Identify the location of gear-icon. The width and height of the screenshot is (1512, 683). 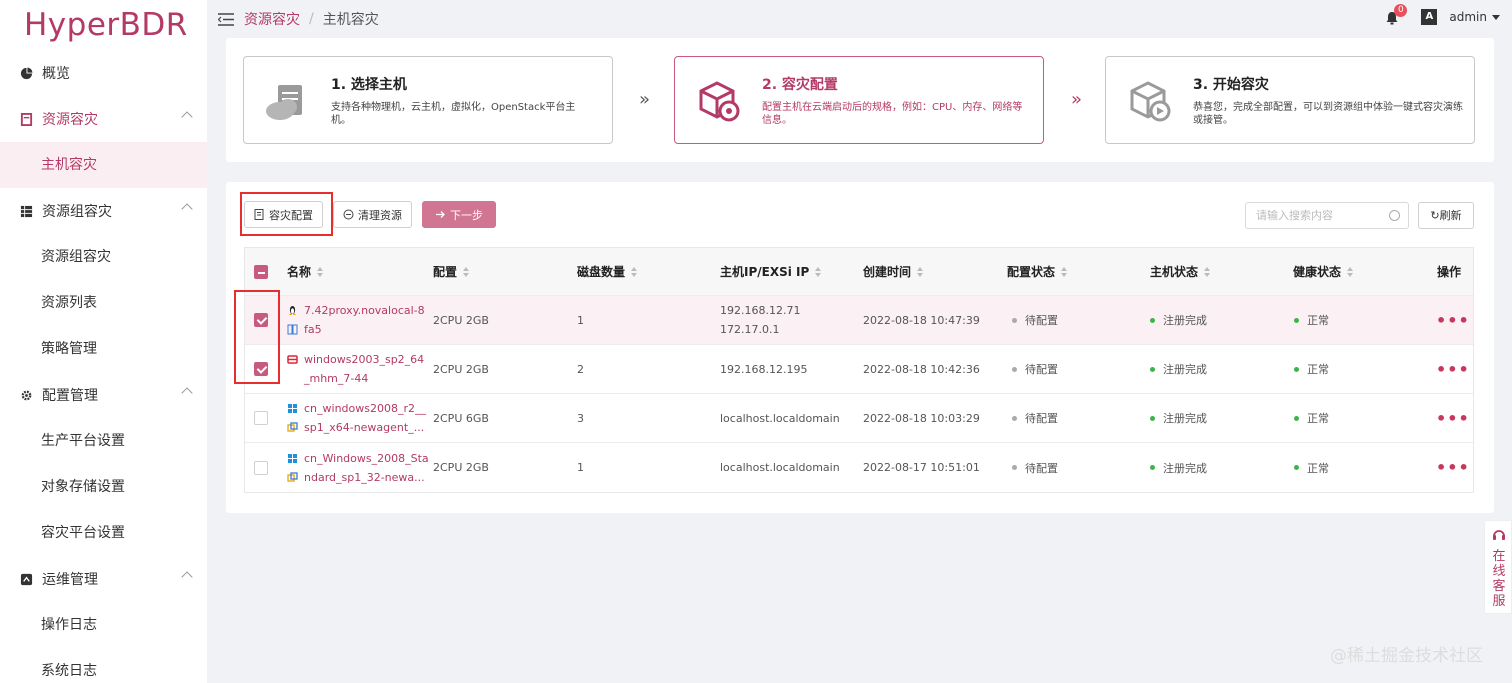
(26, 395).